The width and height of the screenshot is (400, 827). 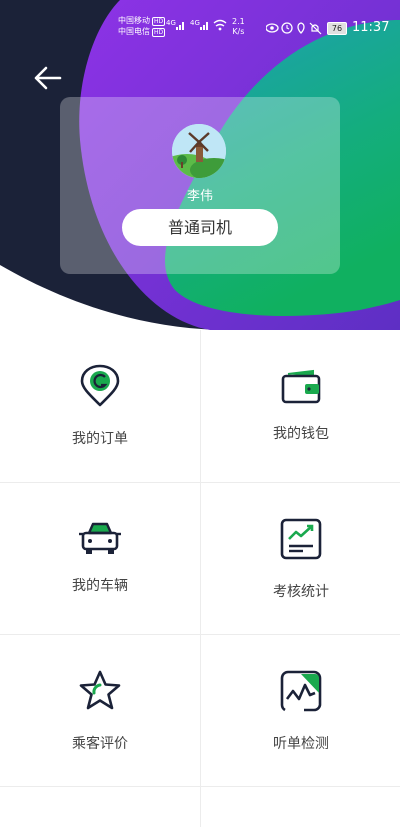 I want to click on menu-item-vehicle: 我的车辆, so click(x=100, y=559).